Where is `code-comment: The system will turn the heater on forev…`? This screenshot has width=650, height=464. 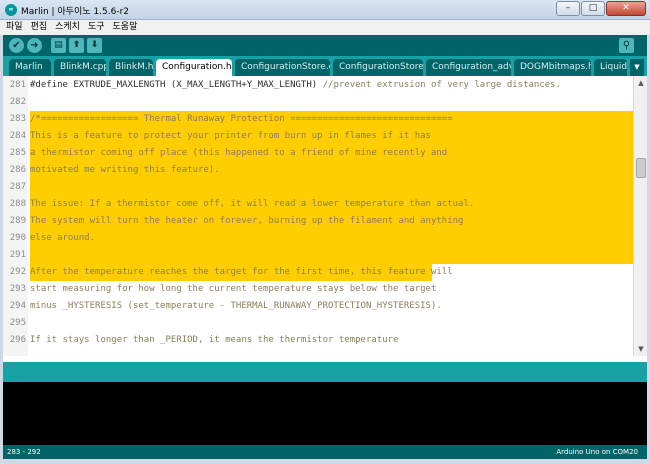 code-comment: The system will turn the heater on forev… is located at coordinates (247, 221).